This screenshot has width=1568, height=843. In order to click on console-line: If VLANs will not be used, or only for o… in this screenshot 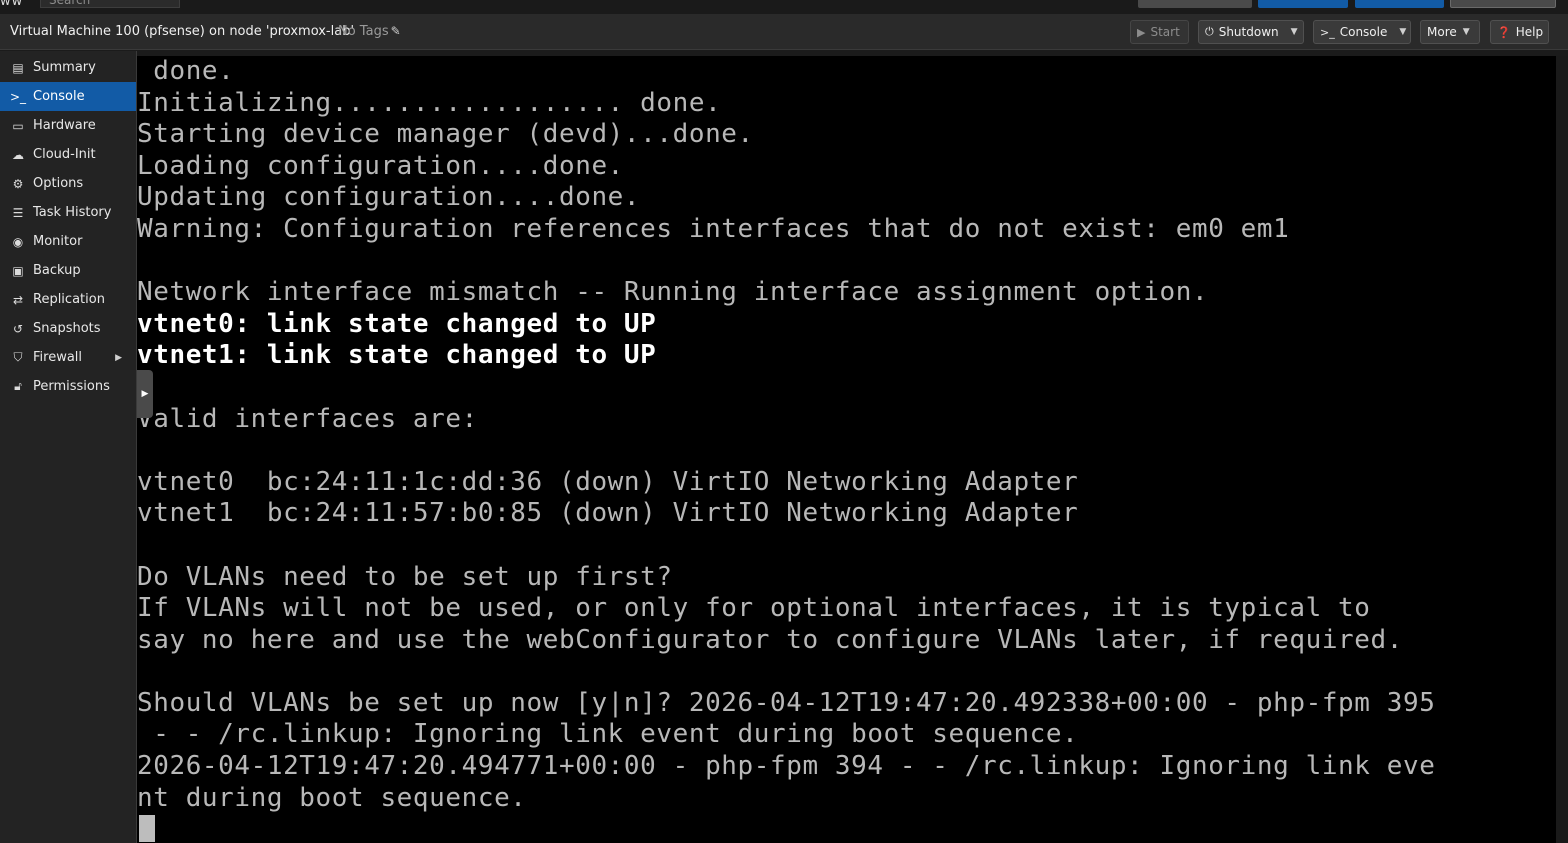, I will do `click(754, 608)`.